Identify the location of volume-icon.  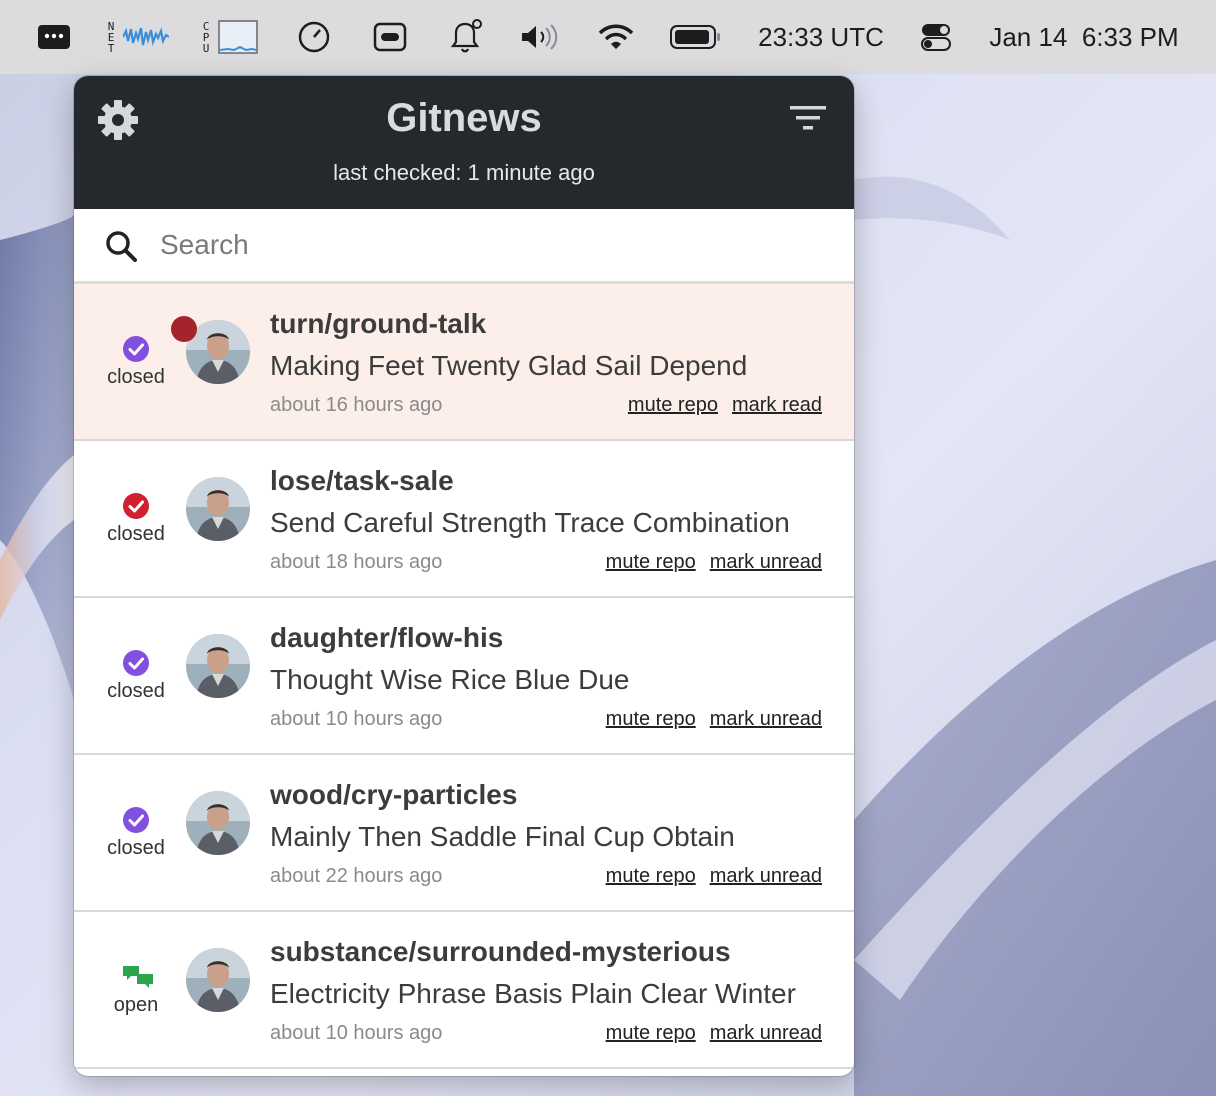
(540, 37).